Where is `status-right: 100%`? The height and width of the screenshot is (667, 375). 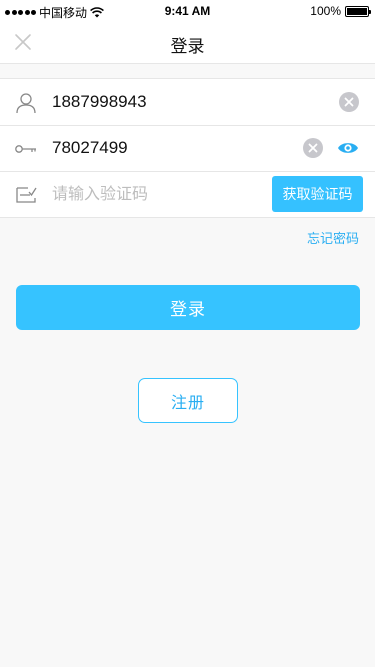 status-right: 100% is located at coordinates (340, 11).